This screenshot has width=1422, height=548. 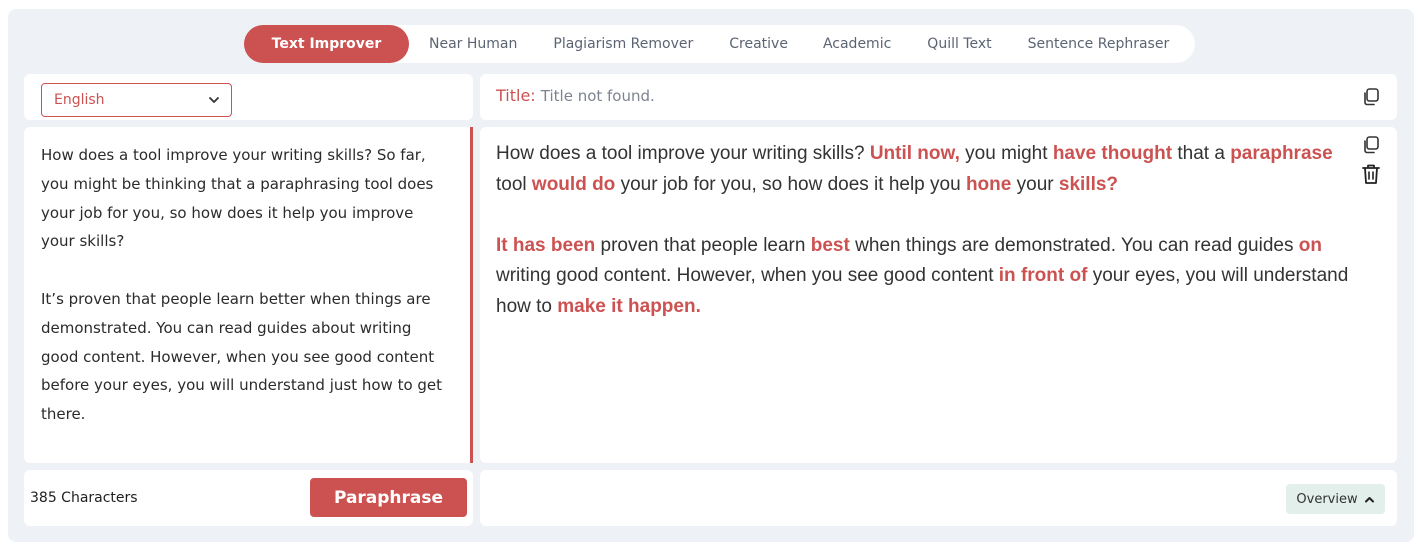 I want to click on paraphrase-button: Paraphrase, so click(x=388, y=497).